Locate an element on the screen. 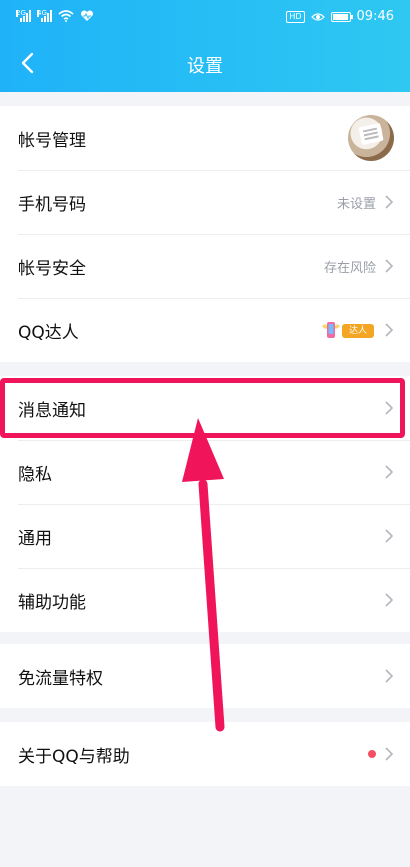 The image size is (410, 867). settings-item-label: 消息通知 is located at coordinates (52, 410).